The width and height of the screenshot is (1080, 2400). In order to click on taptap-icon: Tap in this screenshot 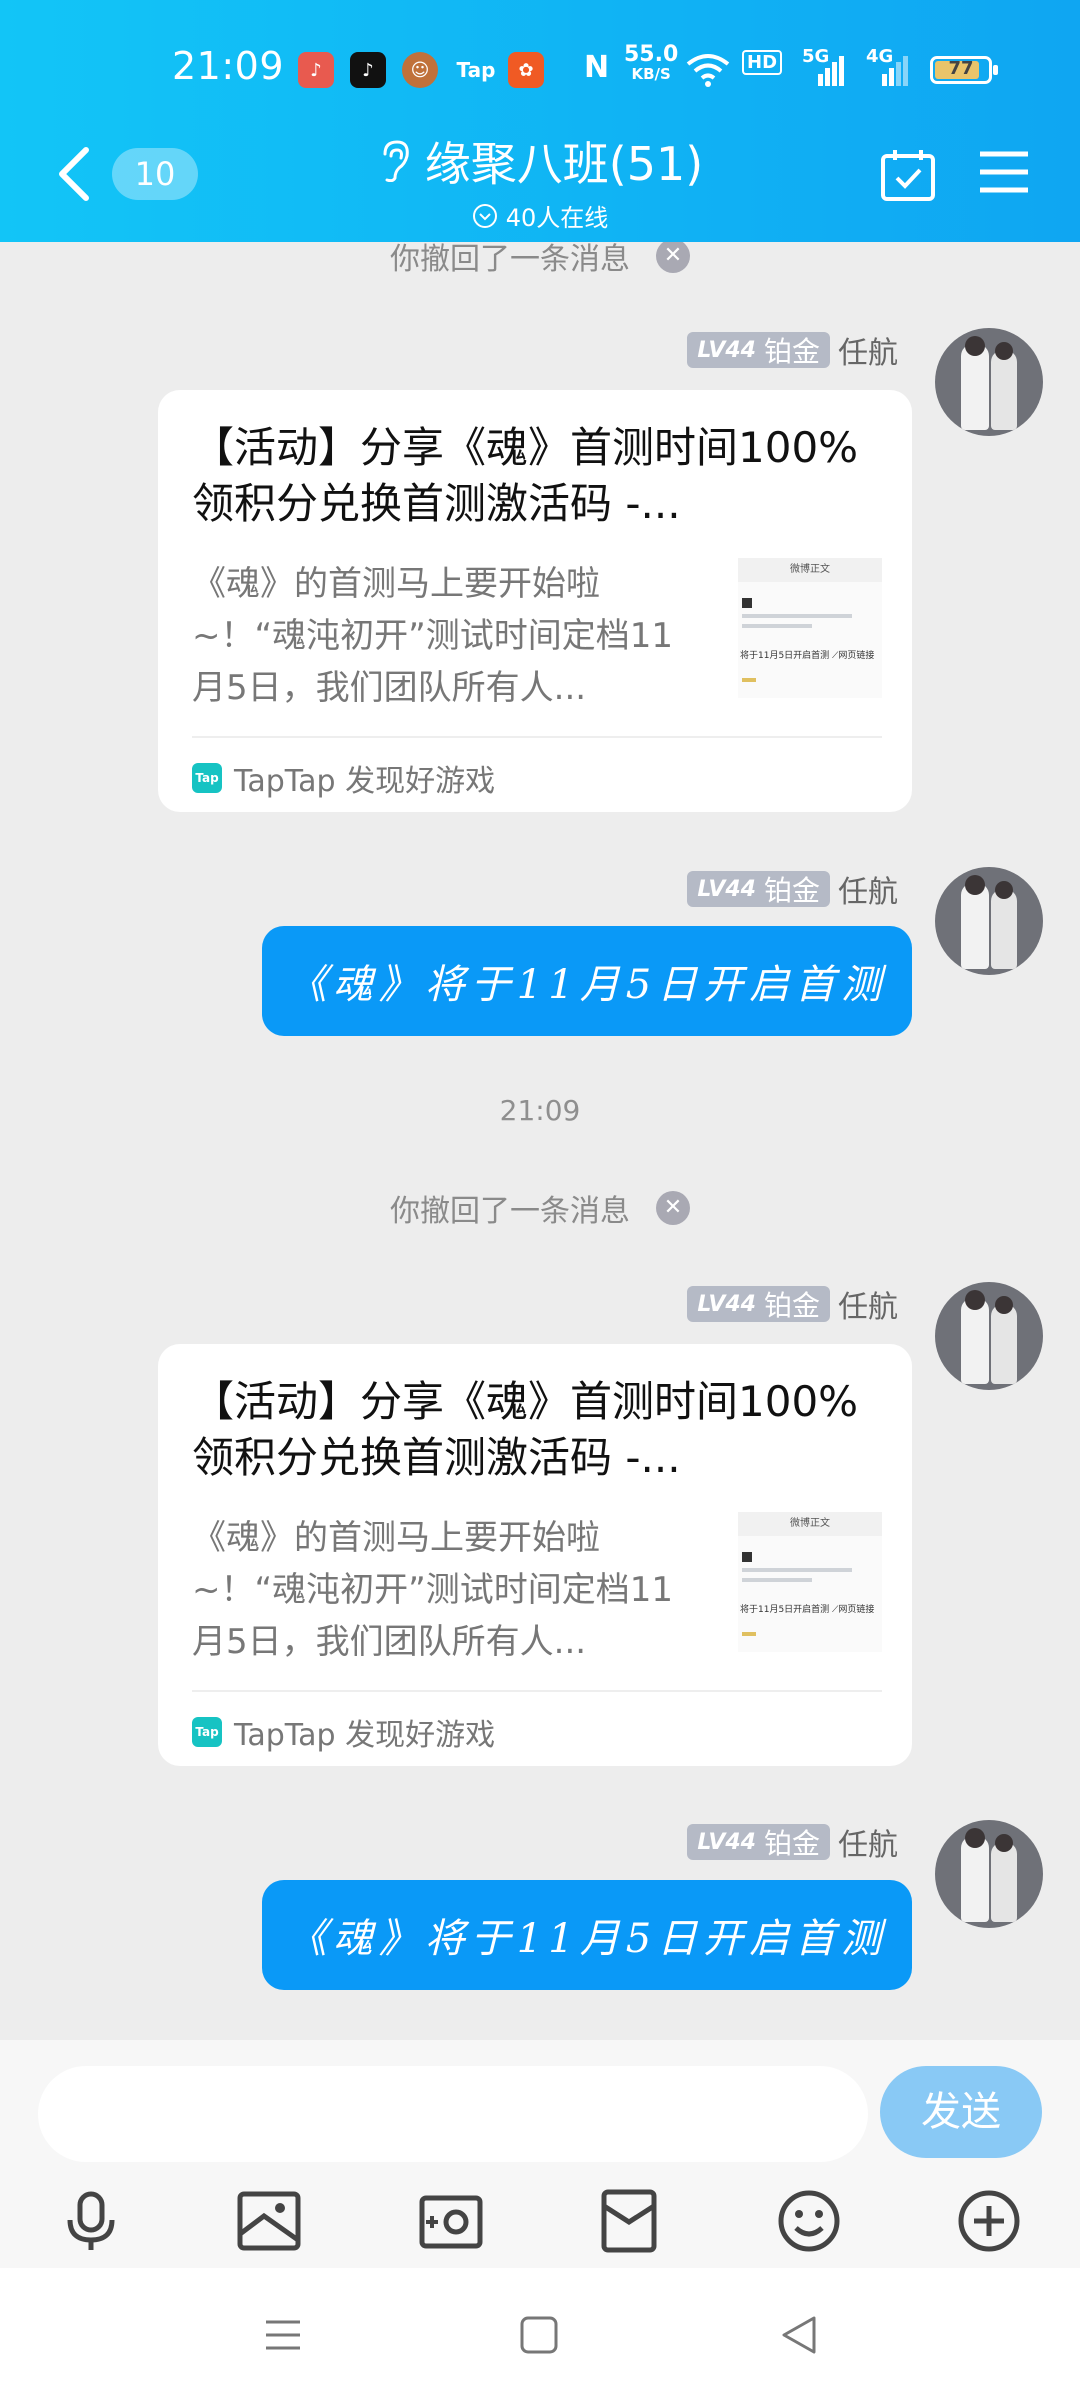, I will do `click(476, 70)`.